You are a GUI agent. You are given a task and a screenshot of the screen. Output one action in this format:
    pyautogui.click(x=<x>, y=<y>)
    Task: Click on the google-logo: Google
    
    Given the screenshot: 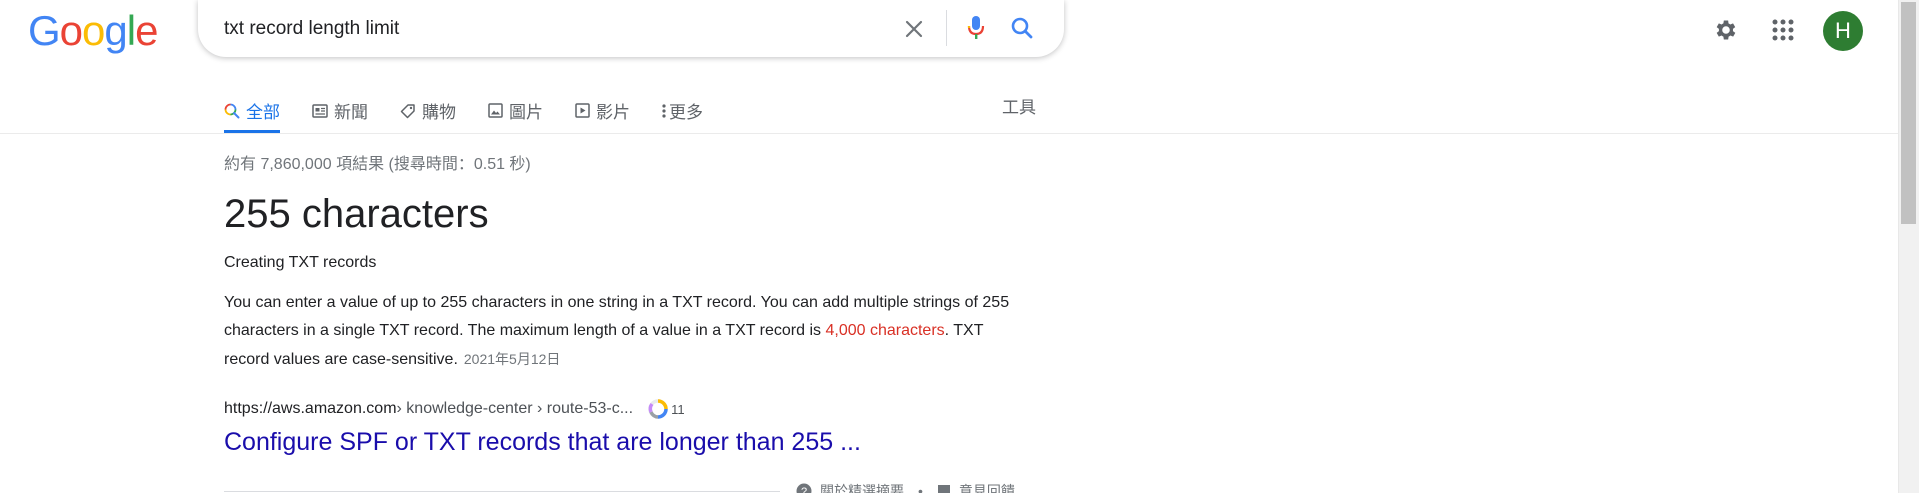 What is the action you would take?
    pyautogui.click(x=93, y=30)
    